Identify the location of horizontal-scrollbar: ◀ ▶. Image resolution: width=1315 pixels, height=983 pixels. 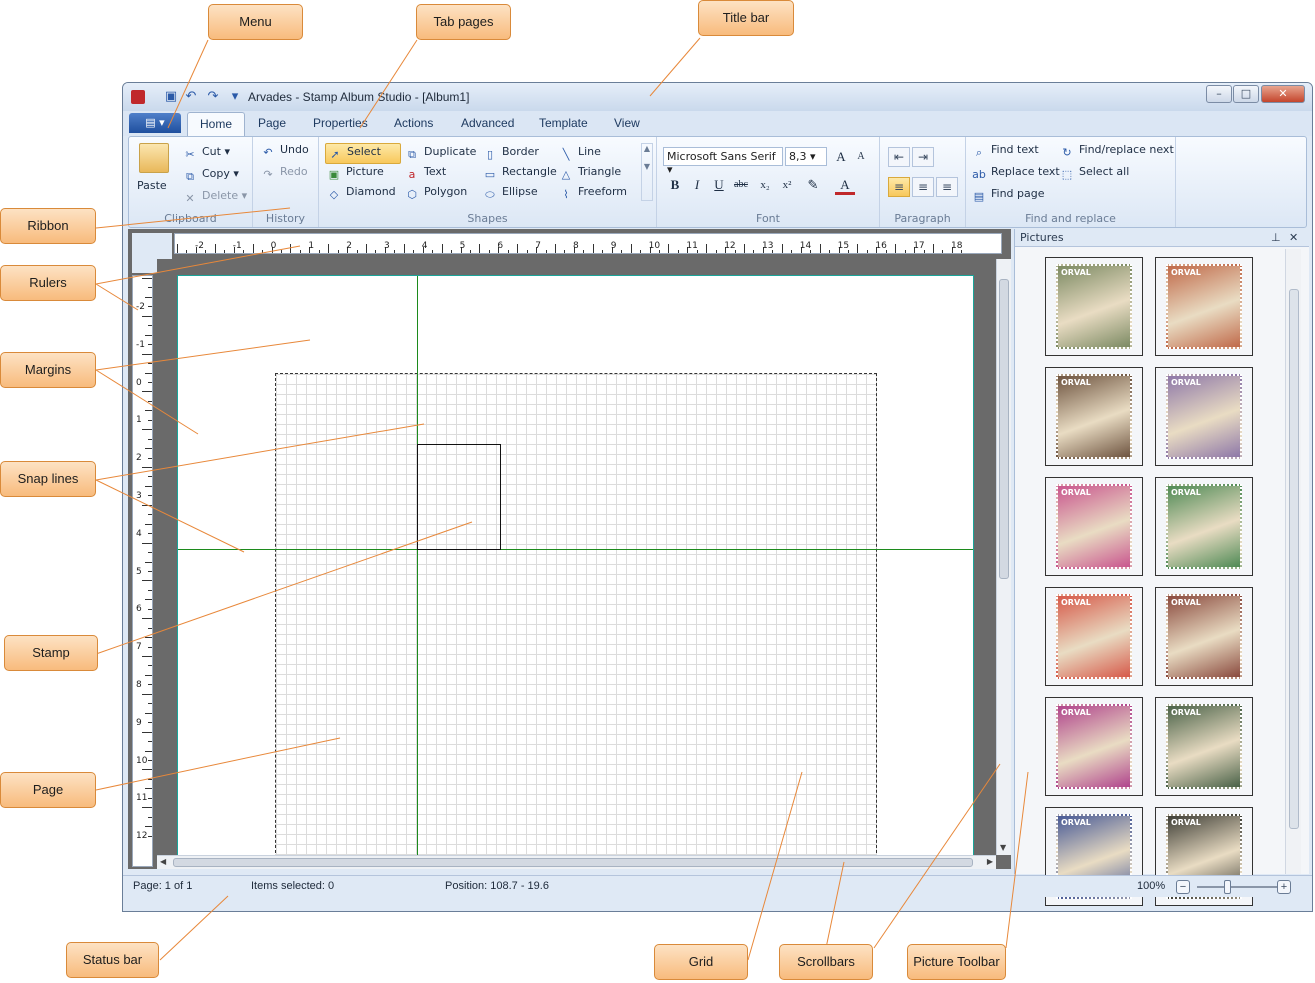
(576, 862).